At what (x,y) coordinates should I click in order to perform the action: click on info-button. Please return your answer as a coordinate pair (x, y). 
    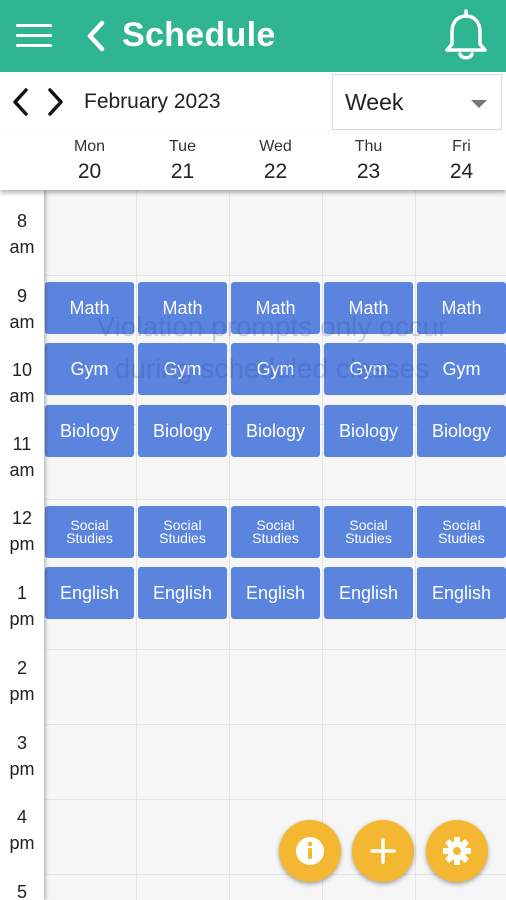
    Looking at the image, I should click on (310, 851).